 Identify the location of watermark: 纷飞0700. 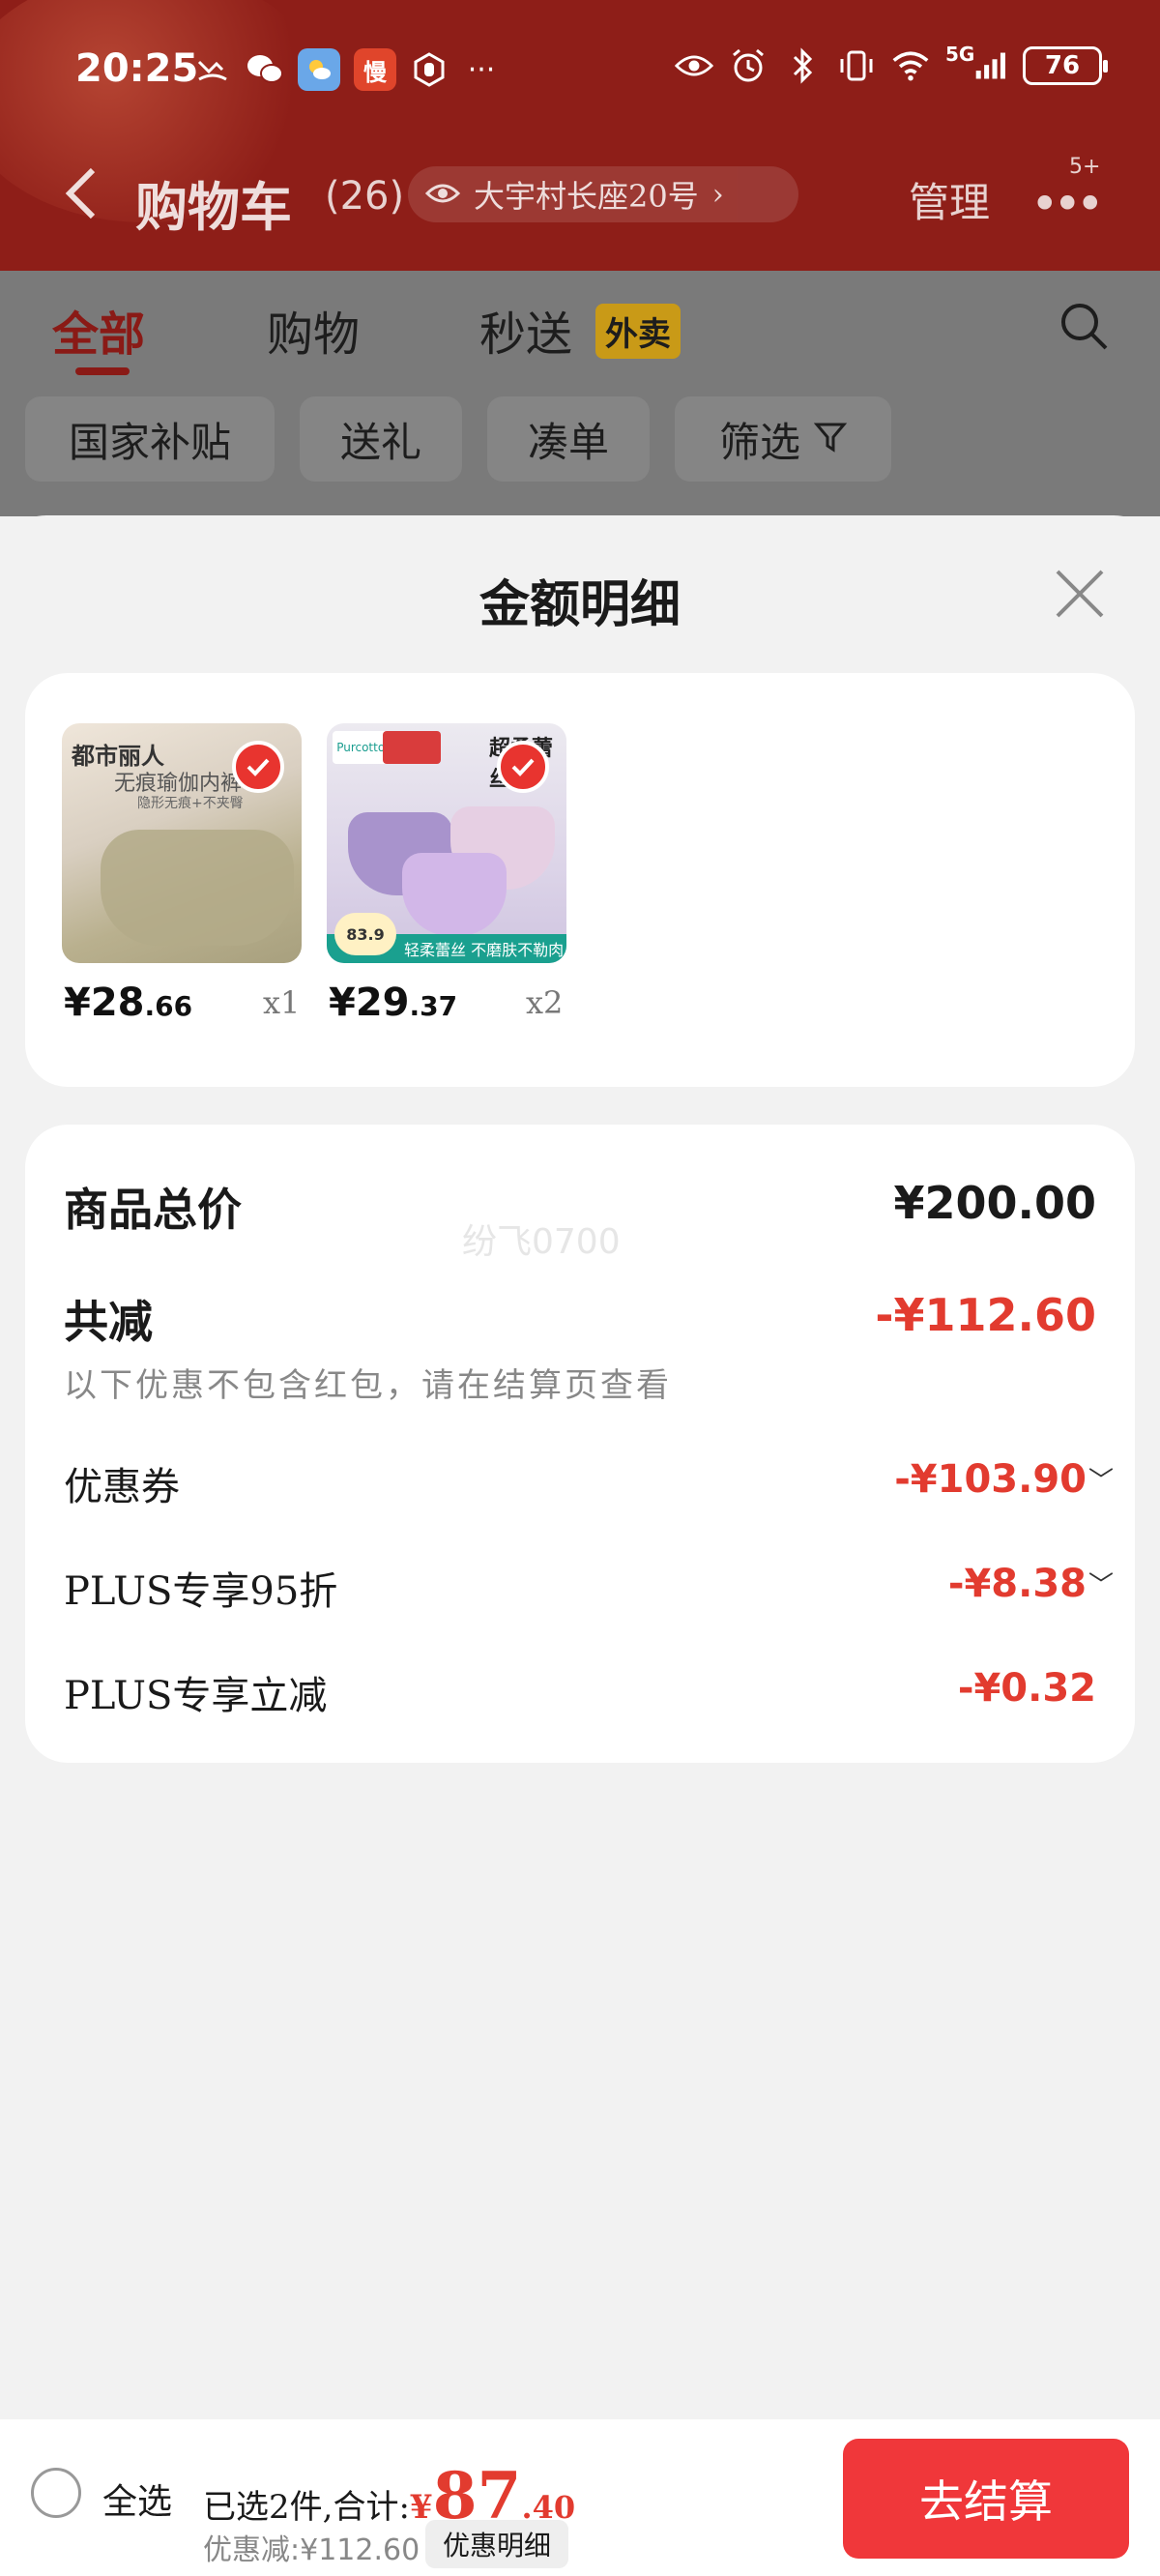
(541, 1242).